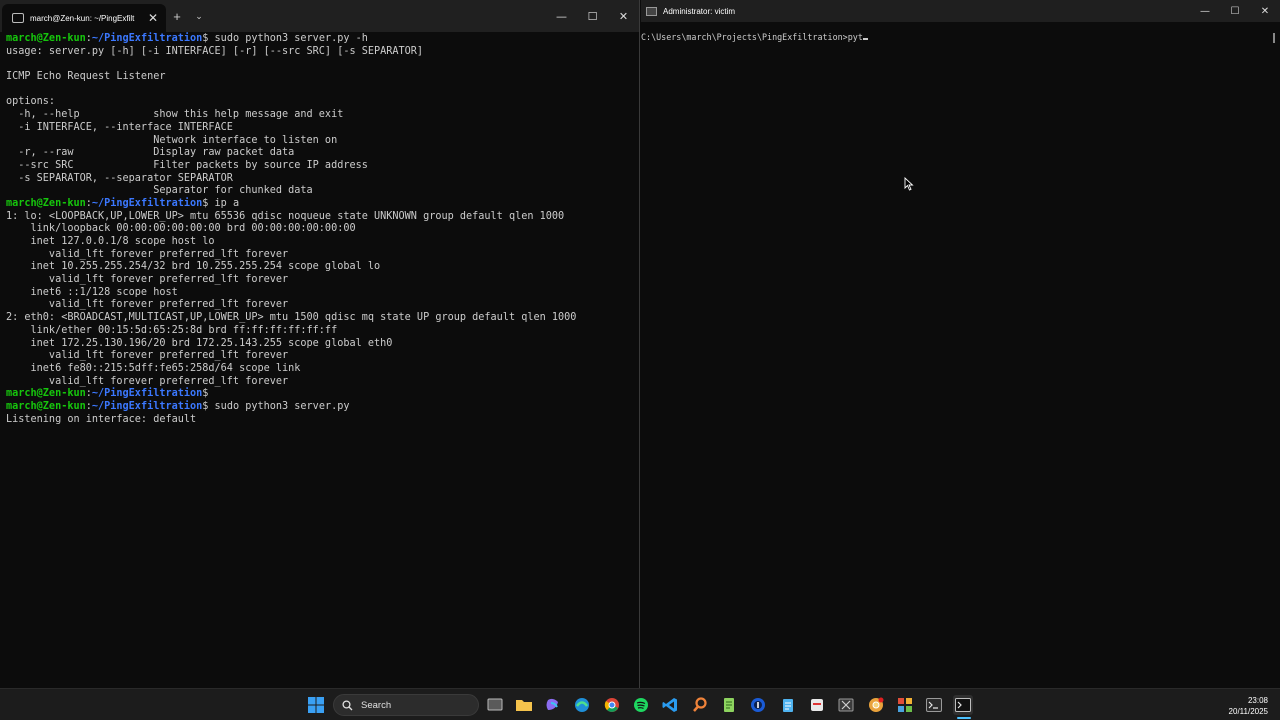 The height and width of the screenshot is (720, 1280). Describe the element at coordinates (553, 705) in the screenshot. I see `copilot-icon` at that location.